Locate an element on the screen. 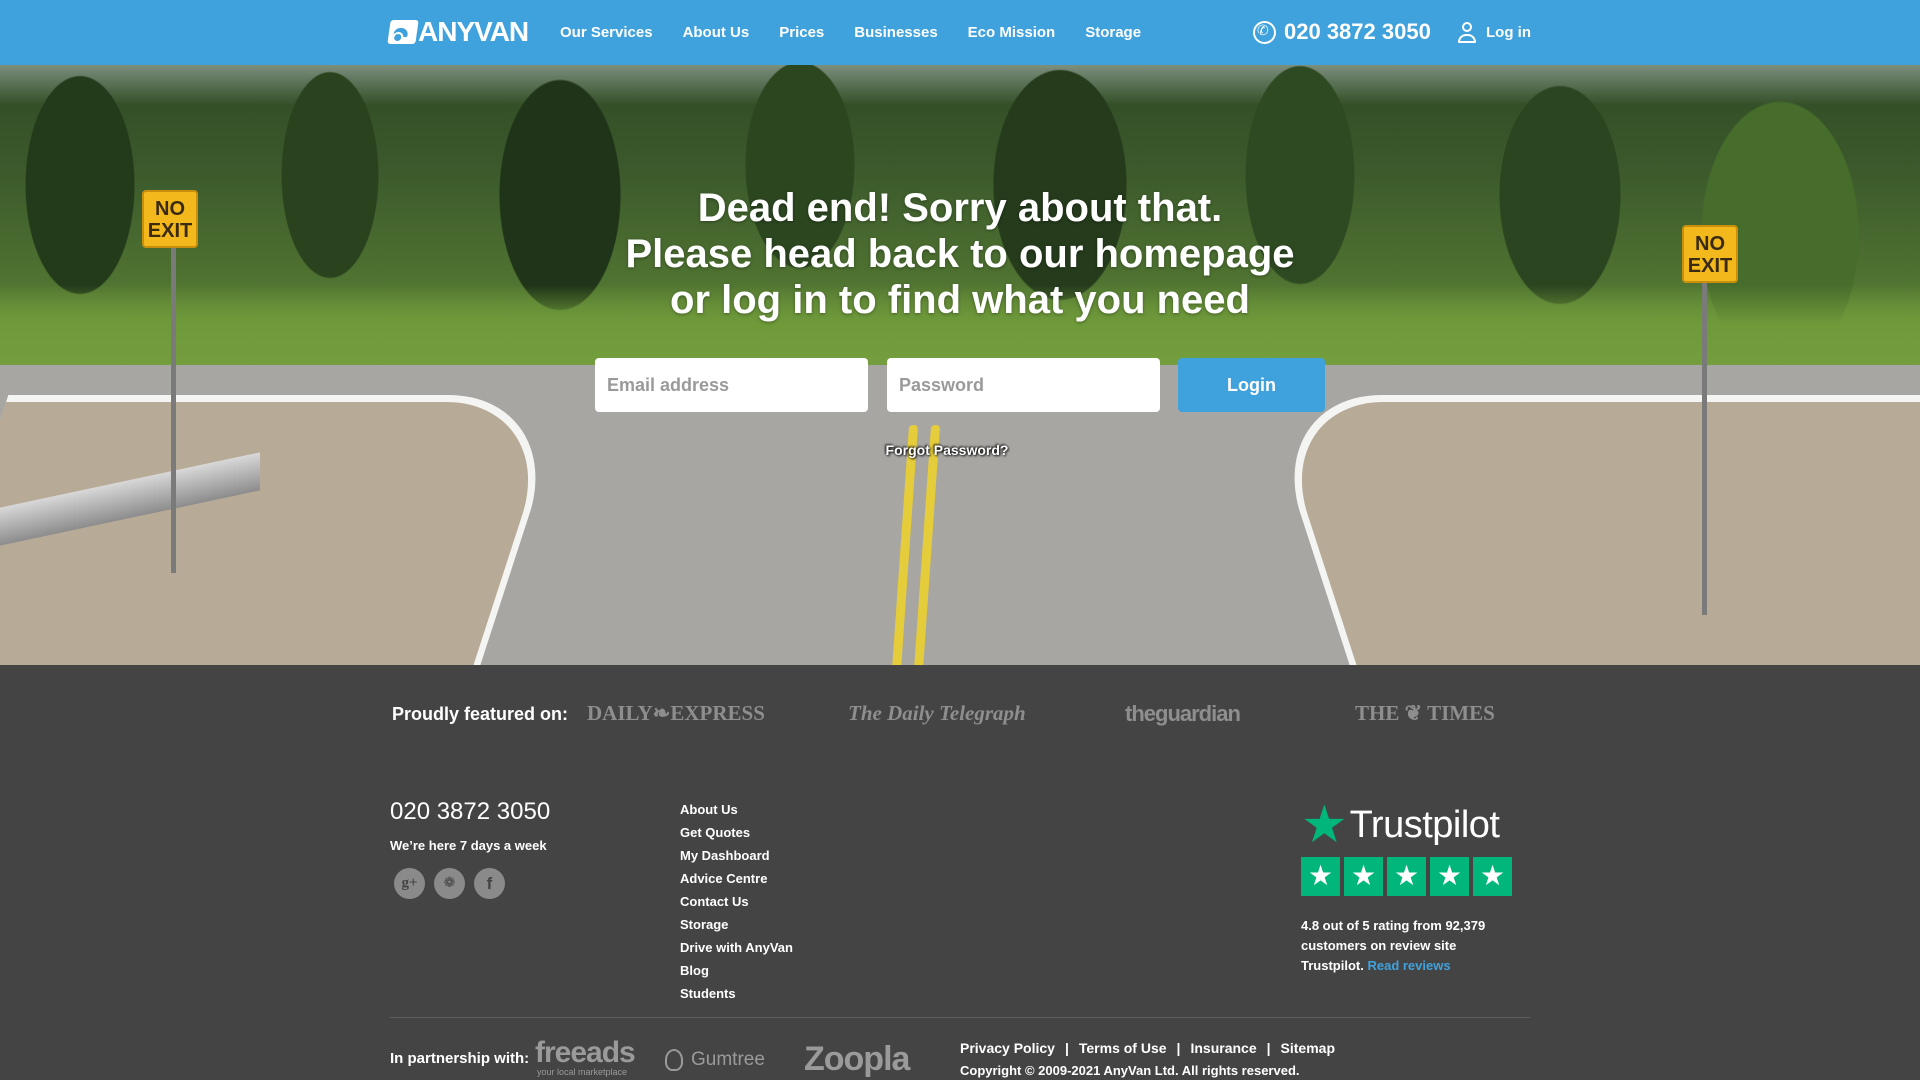 The image size is (1920, 1080). footer-link-contact-us: Contact Us is located at coordinates (736, 904).